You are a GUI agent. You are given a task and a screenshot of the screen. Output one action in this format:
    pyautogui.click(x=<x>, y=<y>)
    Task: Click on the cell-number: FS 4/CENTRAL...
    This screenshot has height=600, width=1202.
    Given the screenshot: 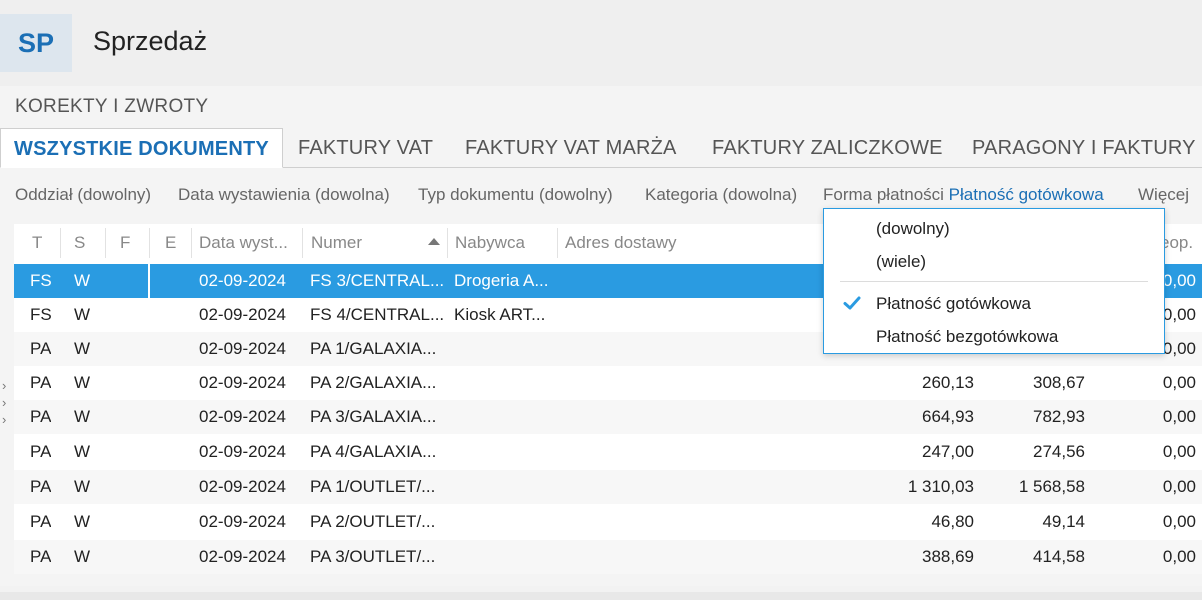 What is the action you would take?
    pyautogui.click(x=377, y=314)
    